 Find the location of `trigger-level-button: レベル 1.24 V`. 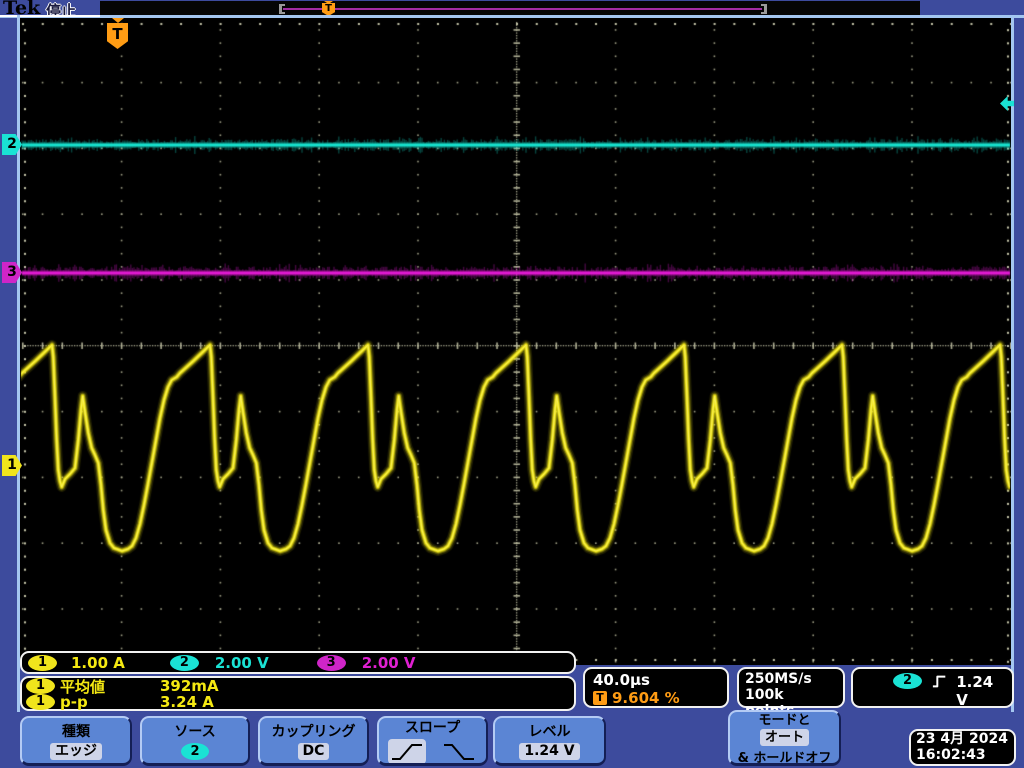

trigger-level-button: レベル 1.24 V is located at coordinates (549, 741).